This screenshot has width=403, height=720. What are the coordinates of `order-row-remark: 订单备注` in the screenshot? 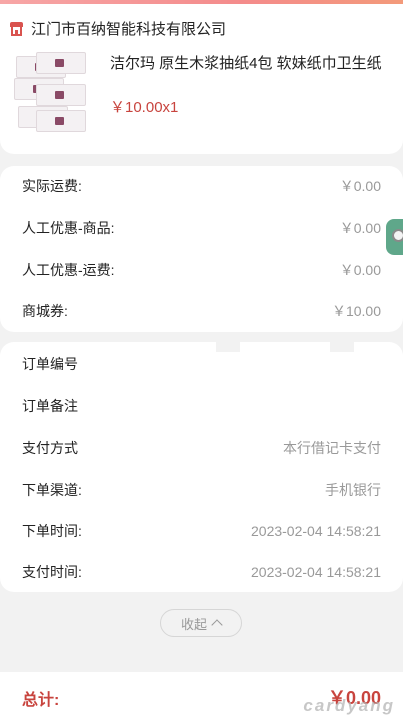 It's located at (201, 406).